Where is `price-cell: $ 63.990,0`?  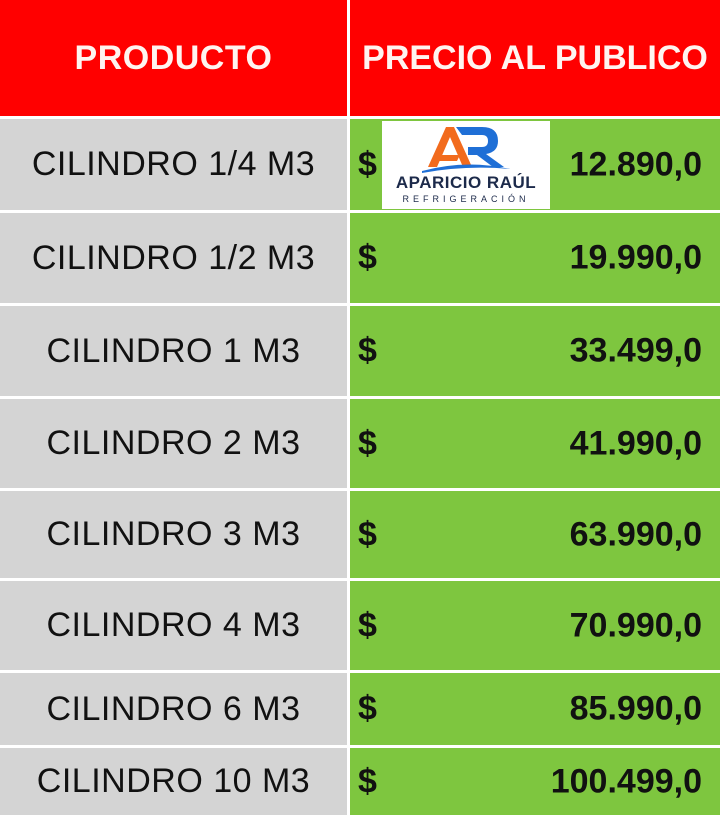
price-cell: $ 63.990,0 is located at coordinates (535, 534).